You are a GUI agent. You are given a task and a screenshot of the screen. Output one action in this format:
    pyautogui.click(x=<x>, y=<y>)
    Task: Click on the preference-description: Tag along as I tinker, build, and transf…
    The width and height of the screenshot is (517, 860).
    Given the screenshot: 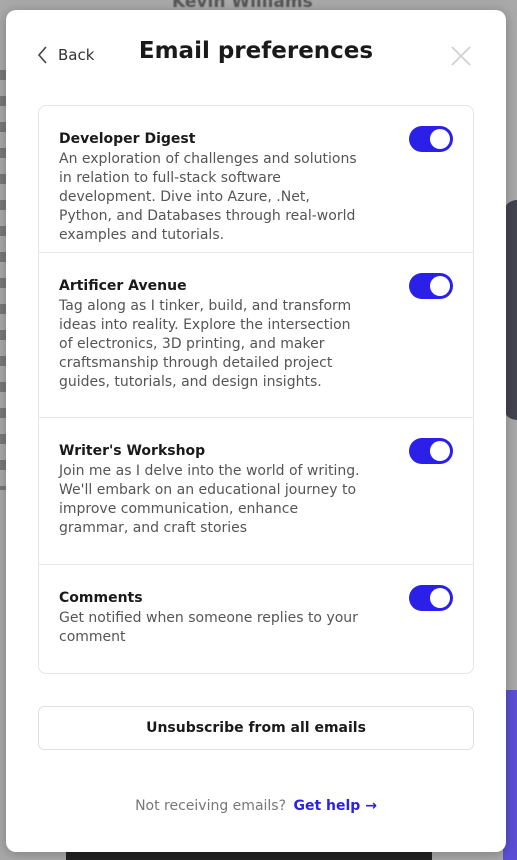 What is the action you would take?
    pyautogui.click(x=205, y=344)
    